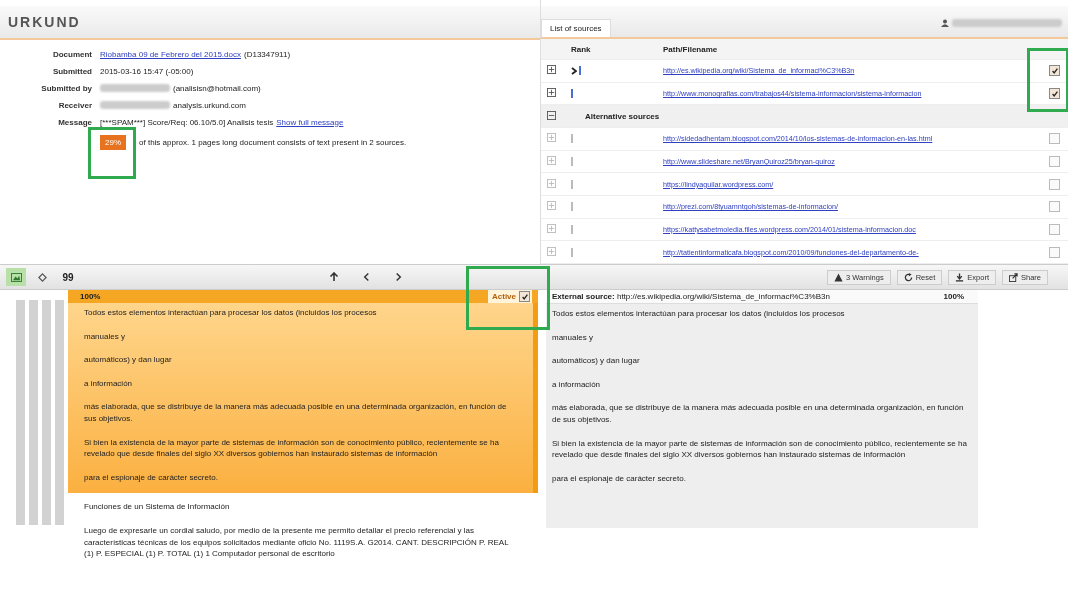  Describe the element at coordinates (157, 507) in the screenshot. I see `document-paragraph: Funciones de un Sistema de Información` at that location.